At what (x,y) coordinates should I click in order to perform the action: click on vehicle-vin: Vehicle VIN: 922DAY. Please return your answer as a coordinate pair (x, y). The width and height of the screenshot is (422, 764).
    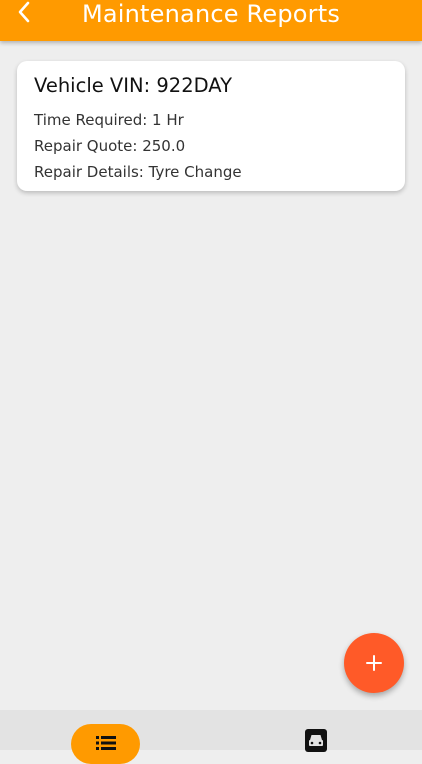
    Looking at the image, I should click on (133, 85).